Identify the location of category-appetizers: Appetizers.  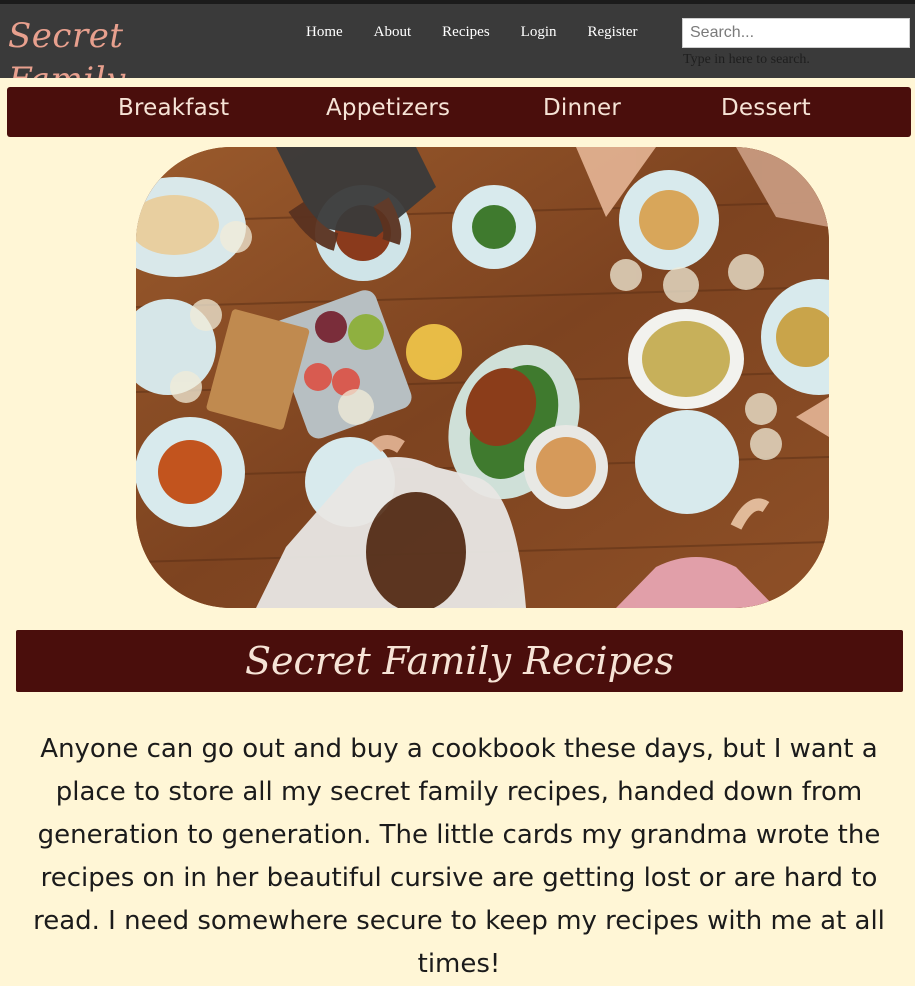
(388, 108).